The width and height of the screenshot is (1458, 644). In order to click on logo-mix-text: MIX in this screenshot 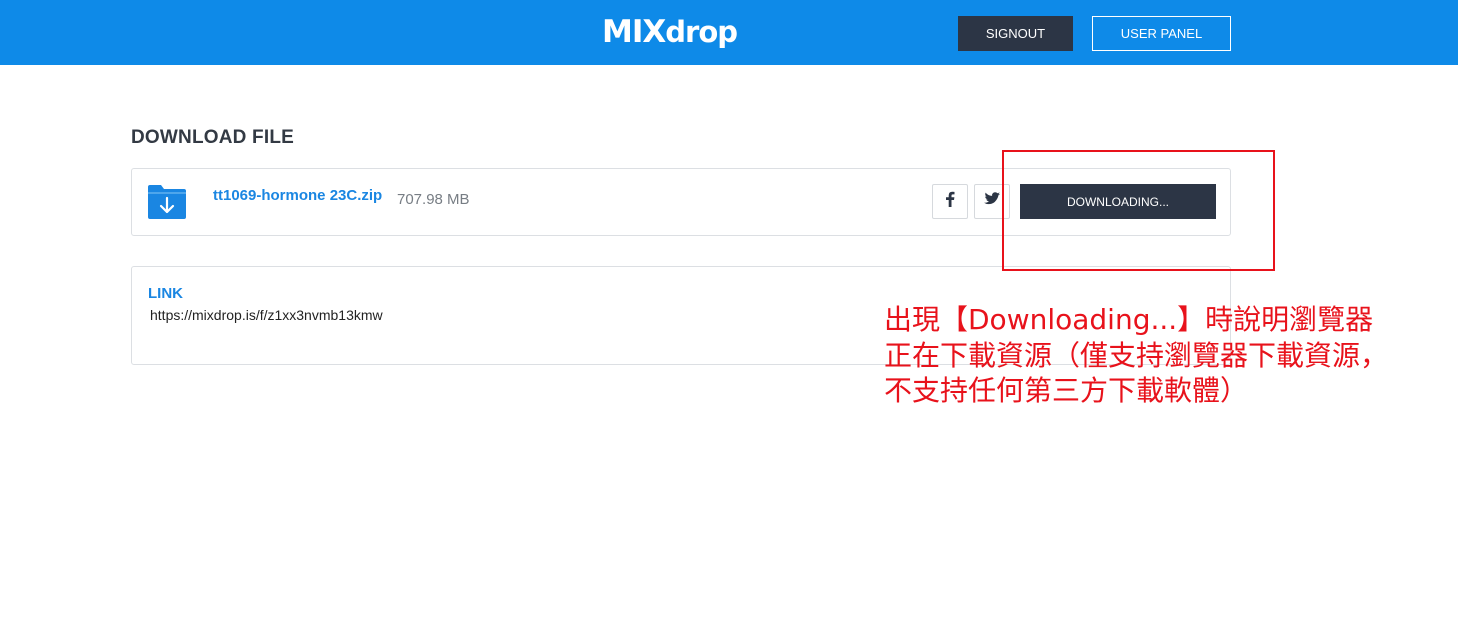, I will do `click(634, 32)`.